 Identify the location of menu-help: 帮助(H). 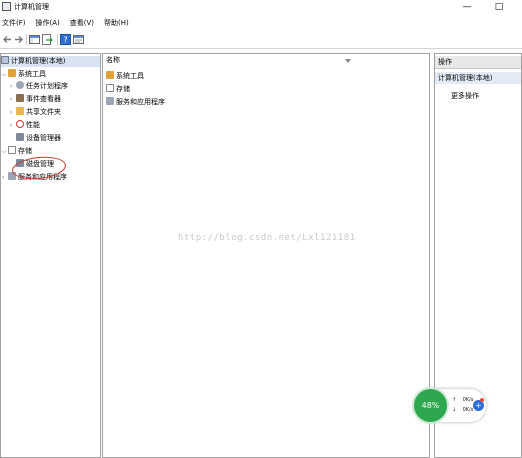
(116, 23).